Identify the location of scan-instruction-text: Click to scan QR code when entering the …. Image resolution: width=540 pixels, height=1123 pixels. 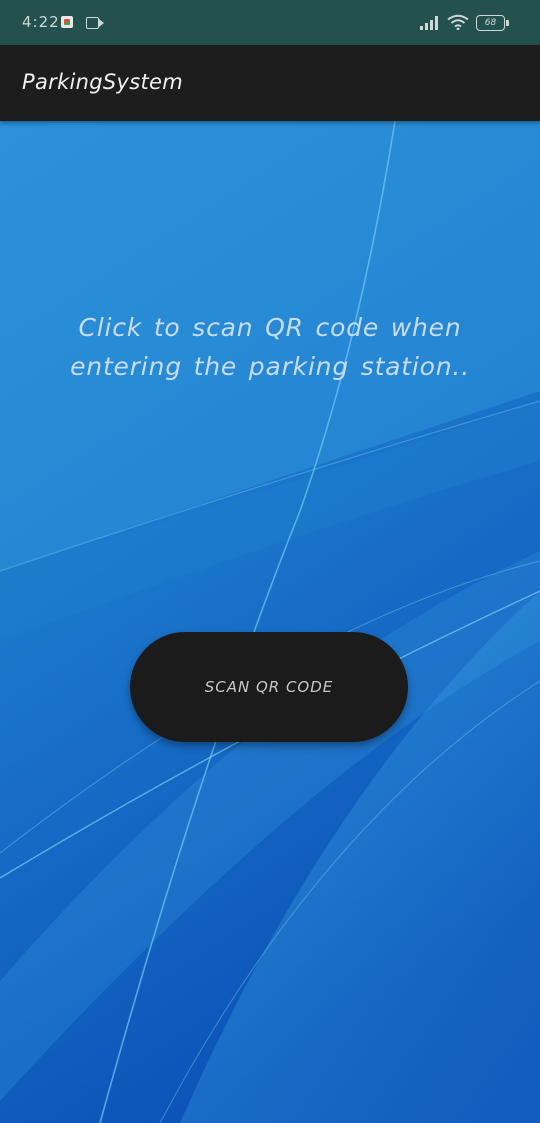
(270, 347).